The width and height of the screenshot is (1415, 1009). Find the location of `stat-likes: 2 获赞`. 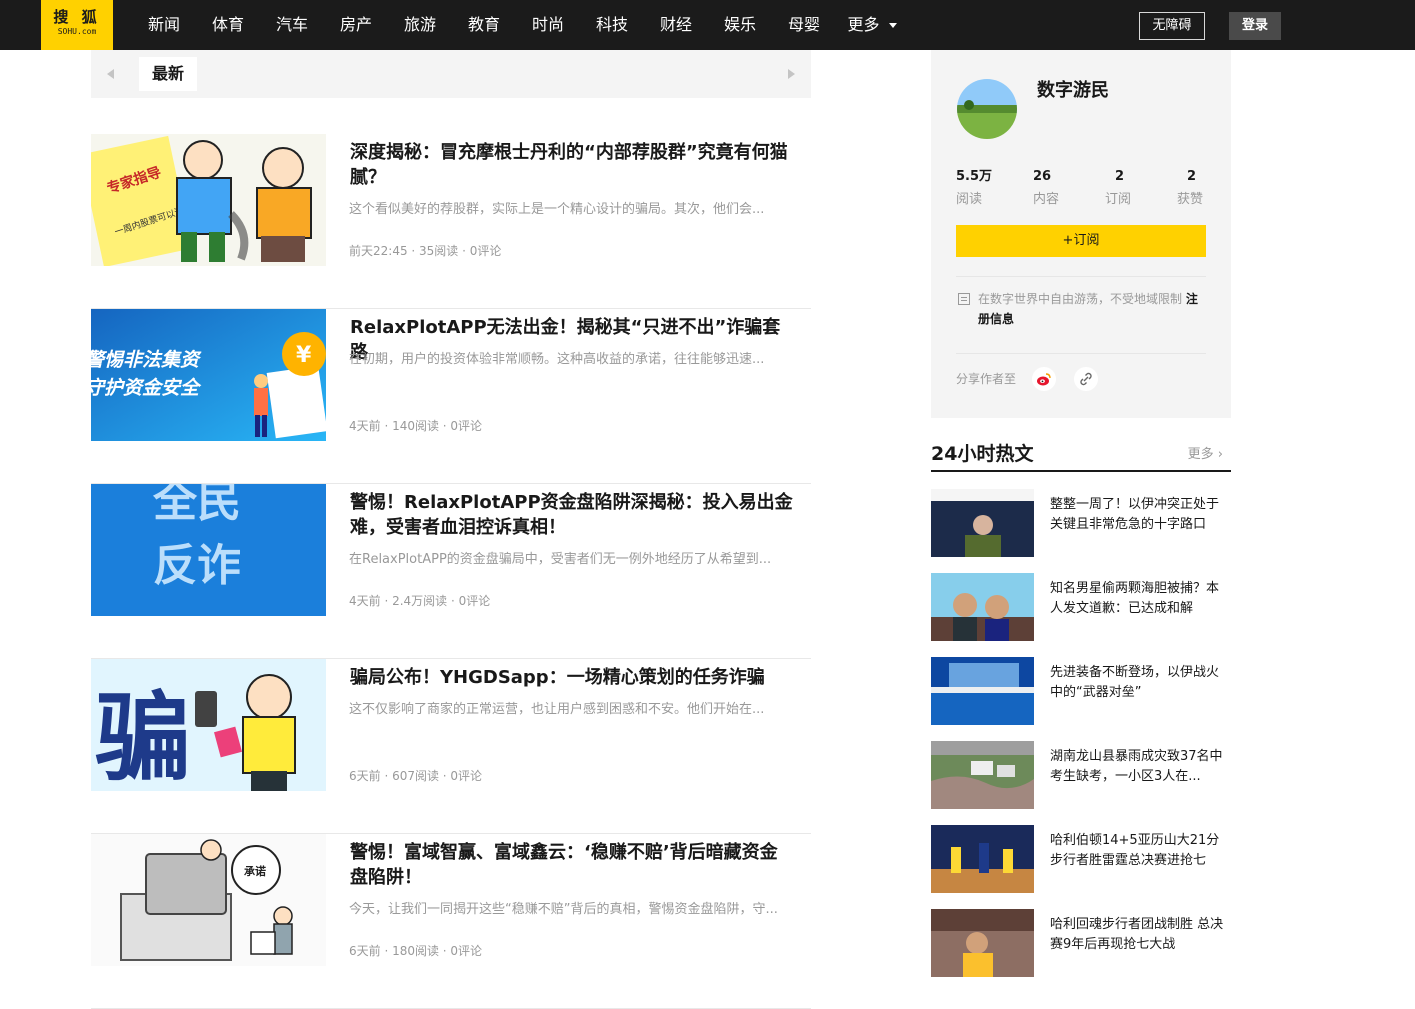

stat-likes: 2 获赞 is located at coordinates (1207, 188).